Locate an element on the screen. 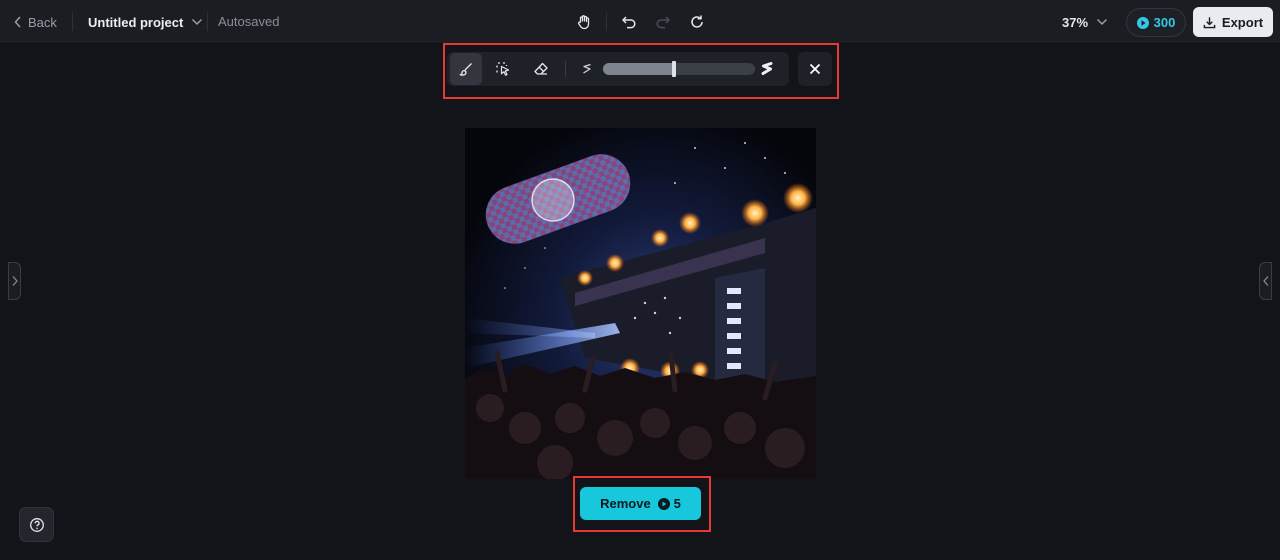 The width and height of the screenshot is (1280, 560). reset-button is located at coordinates (697, 22).